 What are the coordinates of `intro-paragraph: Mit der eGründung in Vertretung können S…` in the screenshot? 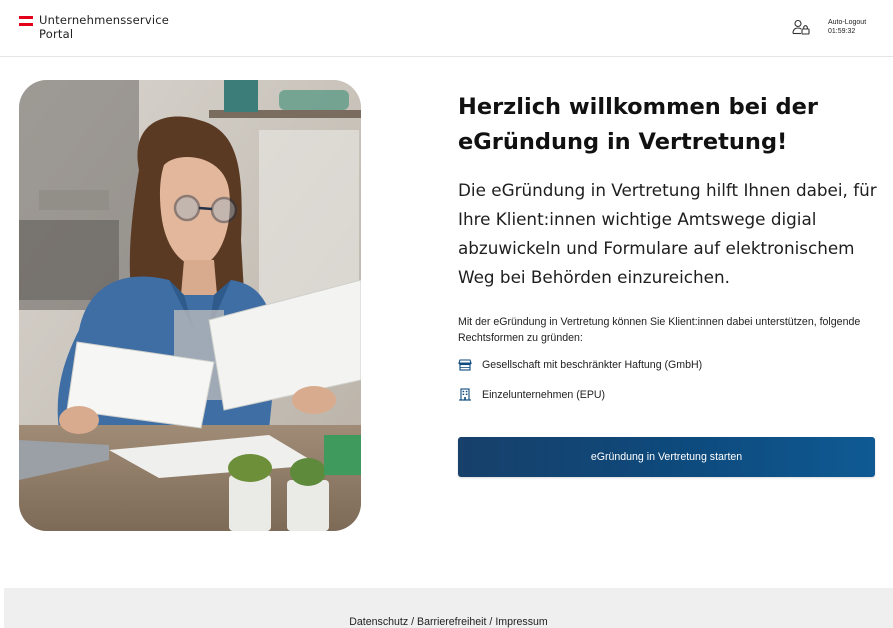 It's located at (659, 330).